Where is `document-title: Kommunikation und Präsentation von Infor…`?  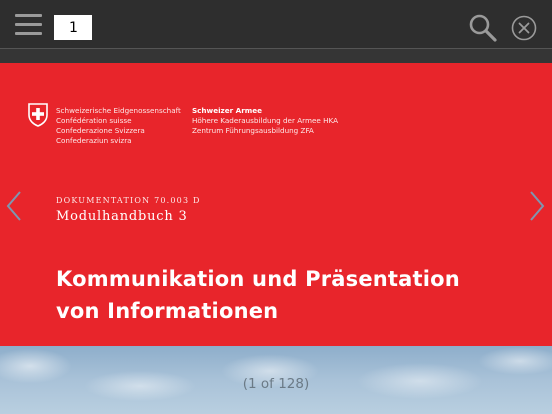 document-title: Kommunikation und Präsentation von Infor… is located at coordinates (258, 295).